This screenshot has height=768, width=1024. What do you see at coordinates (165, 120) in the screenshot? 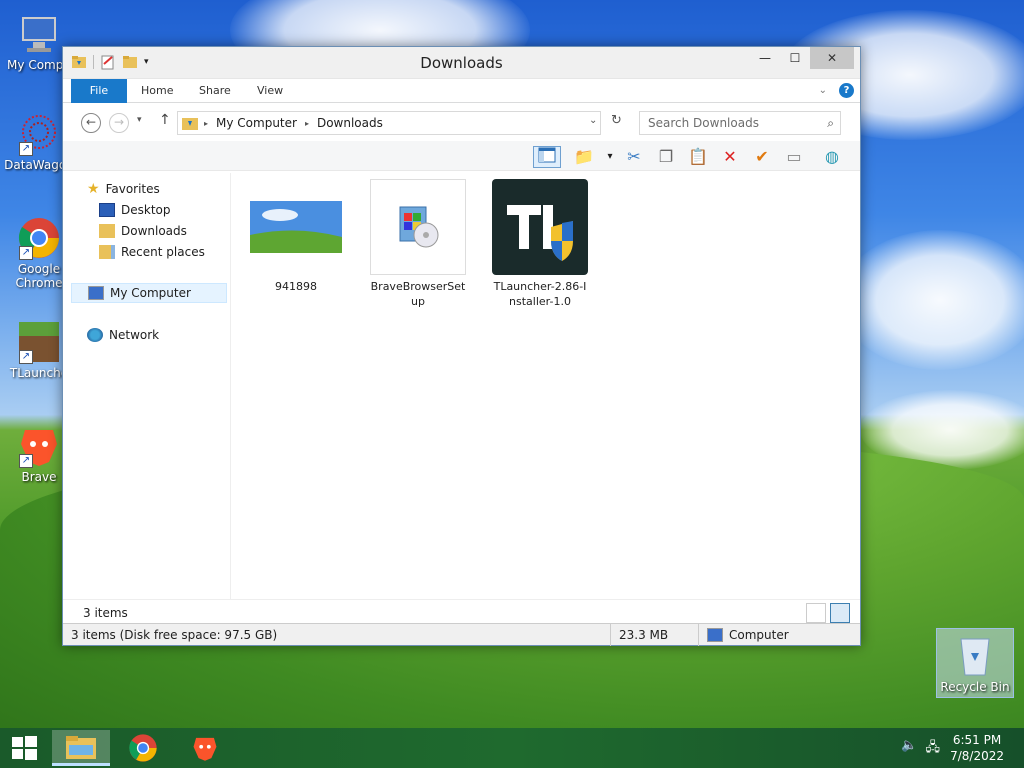
I see `up-arrow-icon: ↑` at bounding box center [165, 120].